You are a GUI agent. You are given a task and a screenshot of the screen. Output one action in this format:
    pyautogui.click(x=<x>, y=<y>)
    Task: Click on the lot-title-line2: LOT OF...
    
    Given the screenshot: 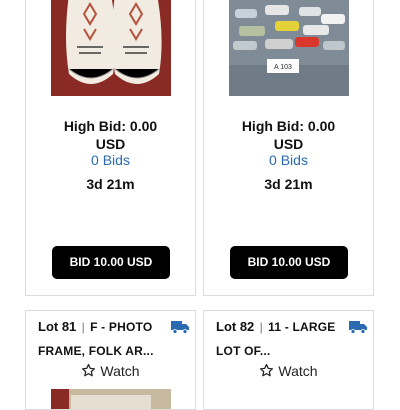 What is the action you would take?
    pyautogui.click(x=243, y=351)
    